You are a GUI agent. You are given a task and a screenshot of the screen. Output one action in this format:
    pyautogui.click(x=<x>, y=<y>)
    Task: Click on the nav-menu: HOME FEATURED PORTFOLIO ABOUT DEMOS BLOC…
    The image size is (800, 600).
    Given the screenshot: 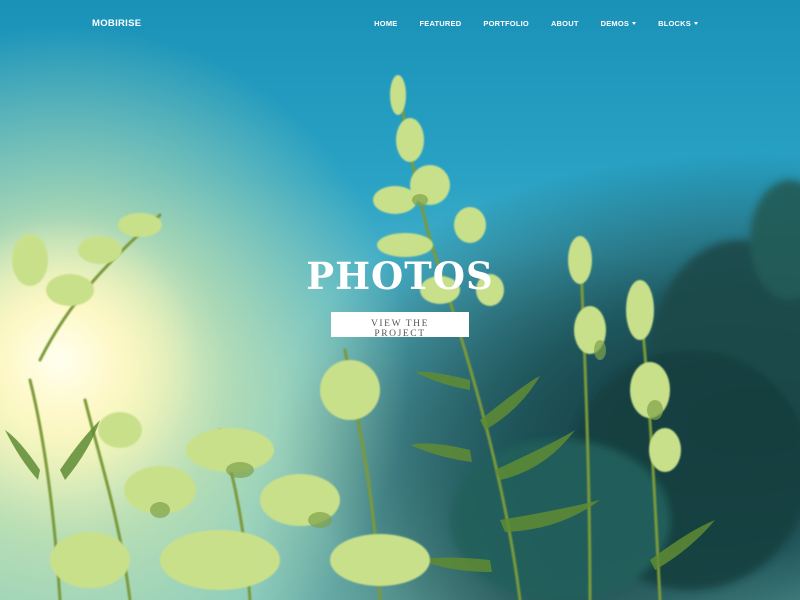 What is the action you would take?
    pyautogui.click(x=525, y=23)
    